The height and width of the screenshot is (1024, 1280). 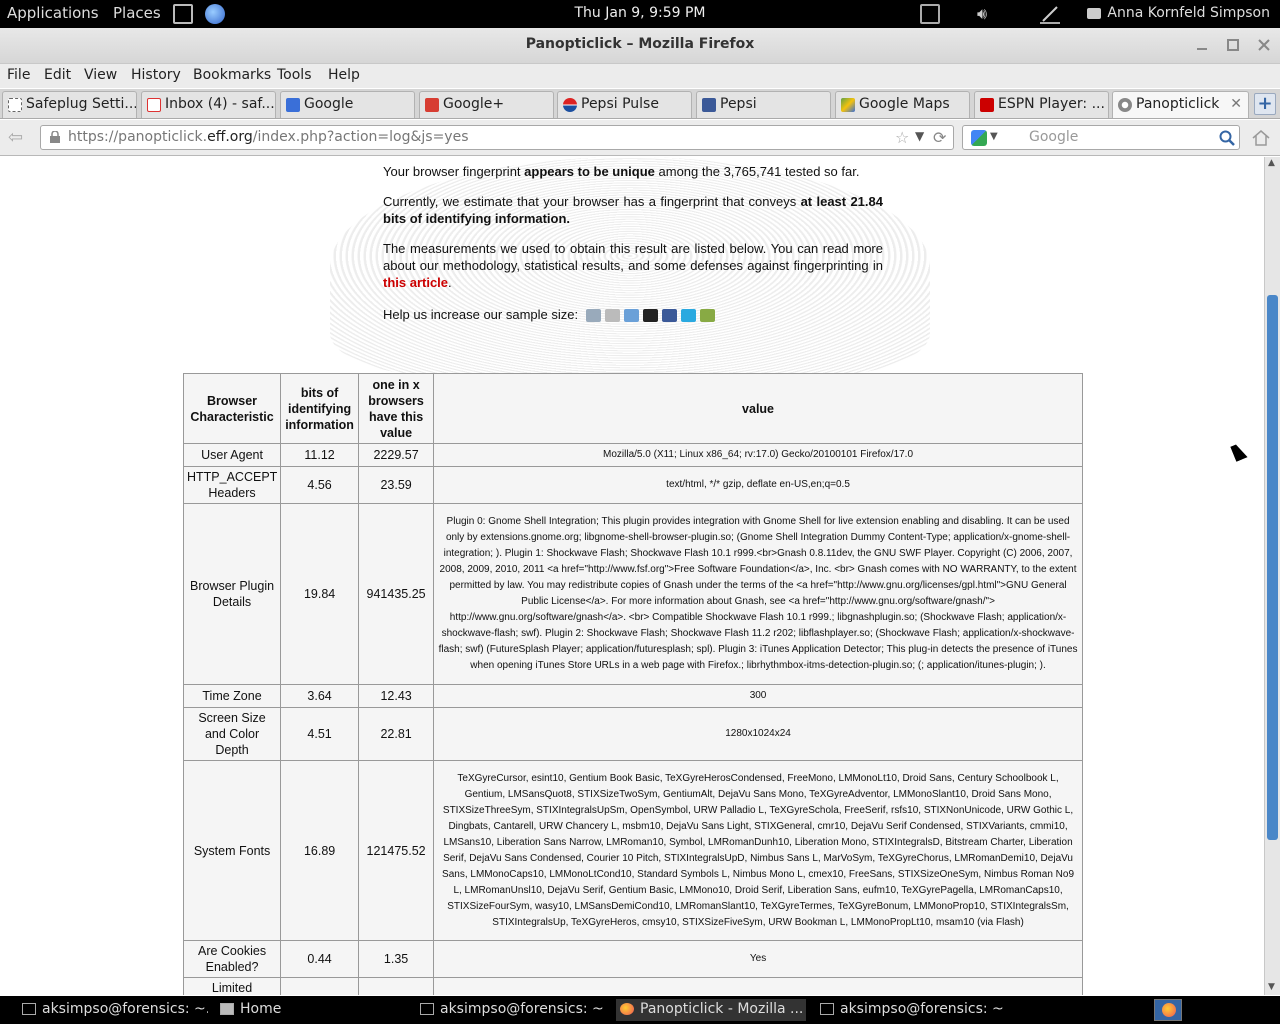 What do you see at coordinates (154, 105) in the screenshot?
I see `gmail-favicon-icon` at bounding box center [154, 105].